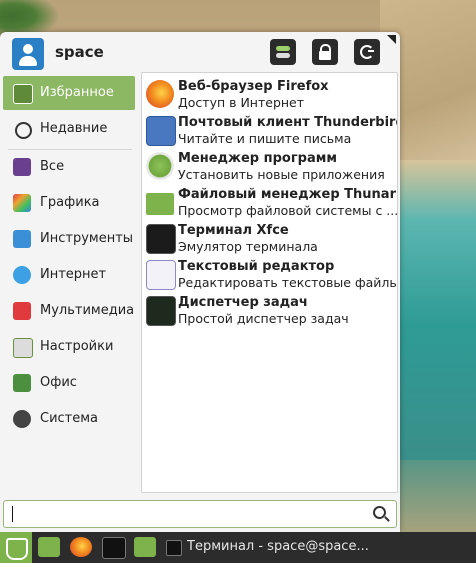 The width and height of the screenshot is (476, 563). Describe the element at coordinates (200, 53) in the screenshot. I see `menu-header: space` at that location.